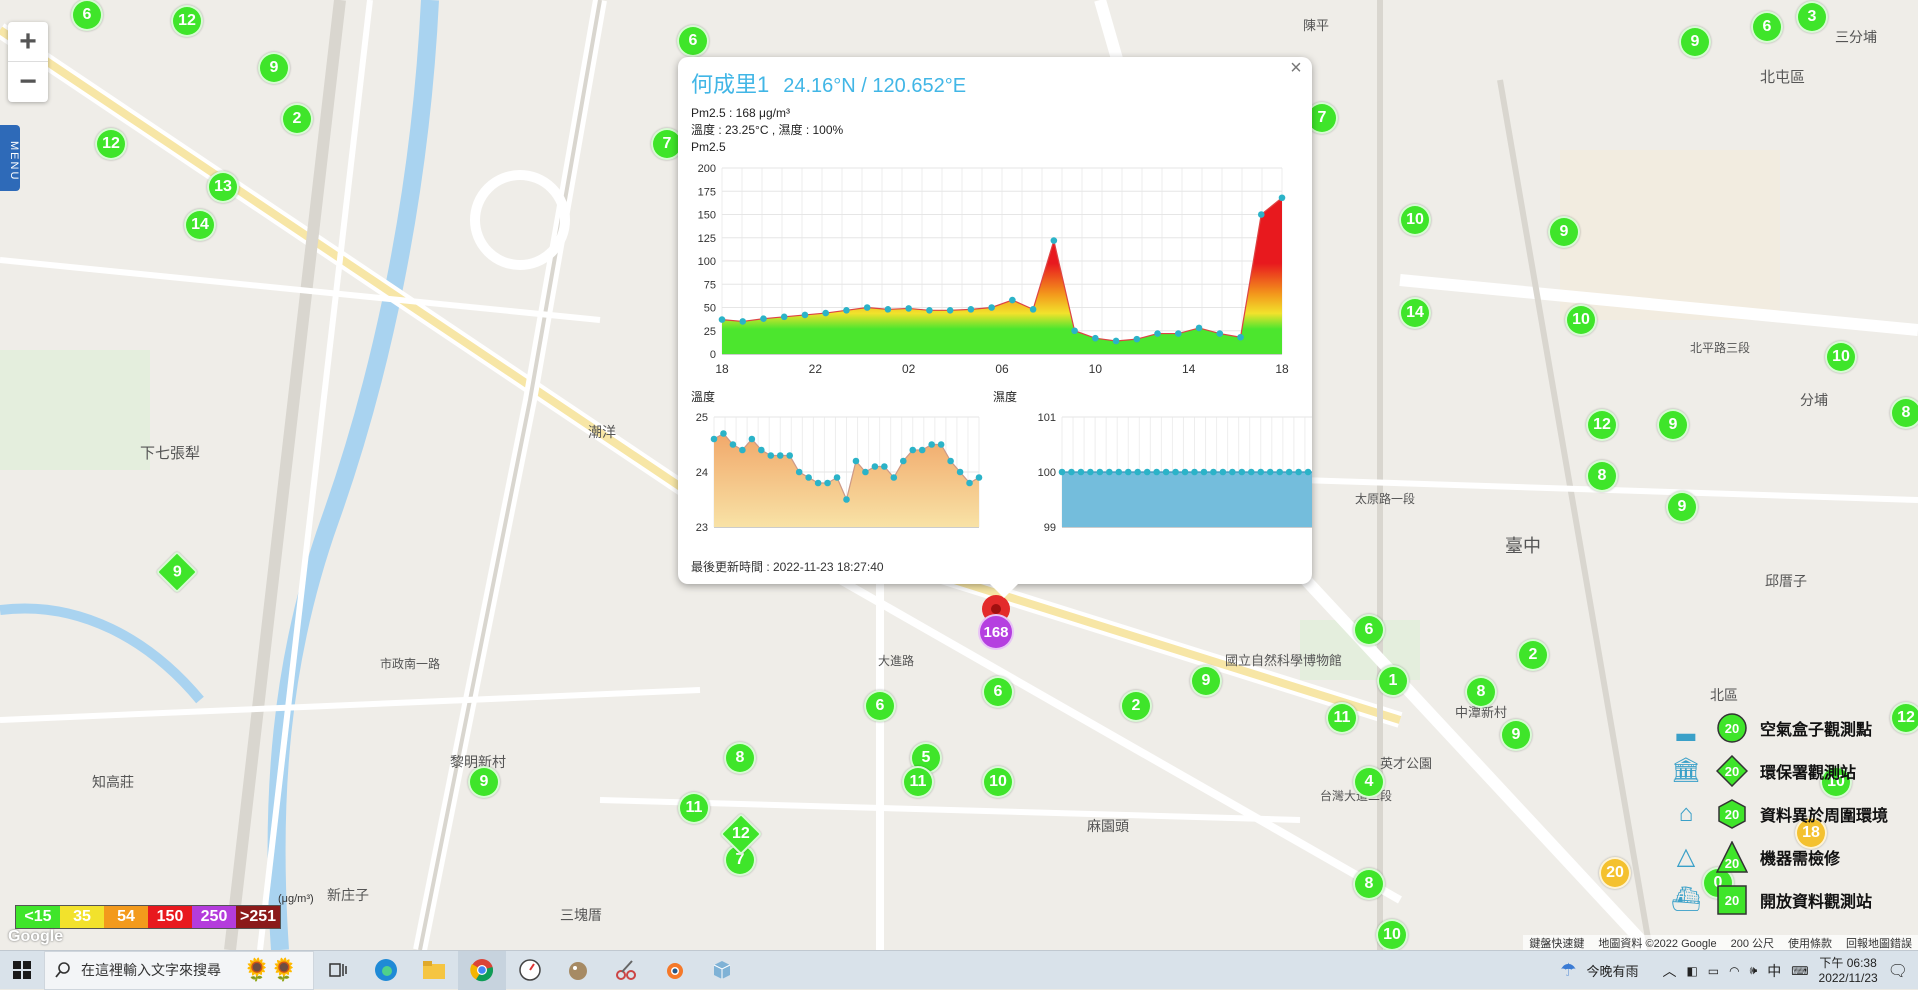  I want to click on legend-diamond-icon: 20, so click(1732, 770).